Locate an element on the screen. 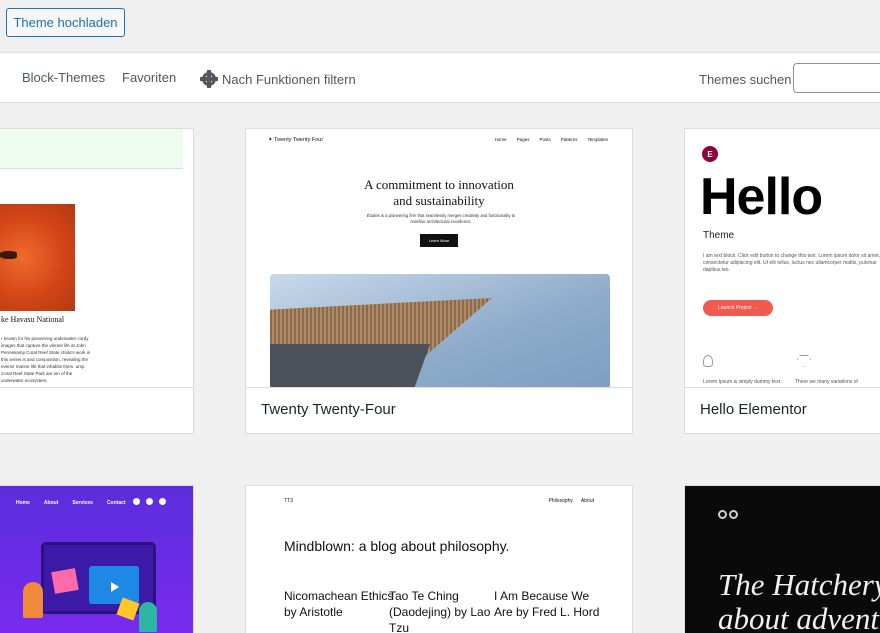 The image size is (880, 633). theme-card-purple: Home About Services Contact is located at coordinates (97, 559).